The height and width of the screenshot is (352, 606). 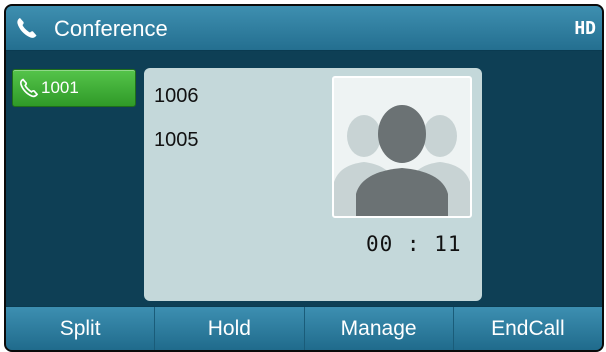 What do you see at coordinates (230, 328) in the screenshot?
I see `hold-button: Hold` at bounding box center [230, 328].